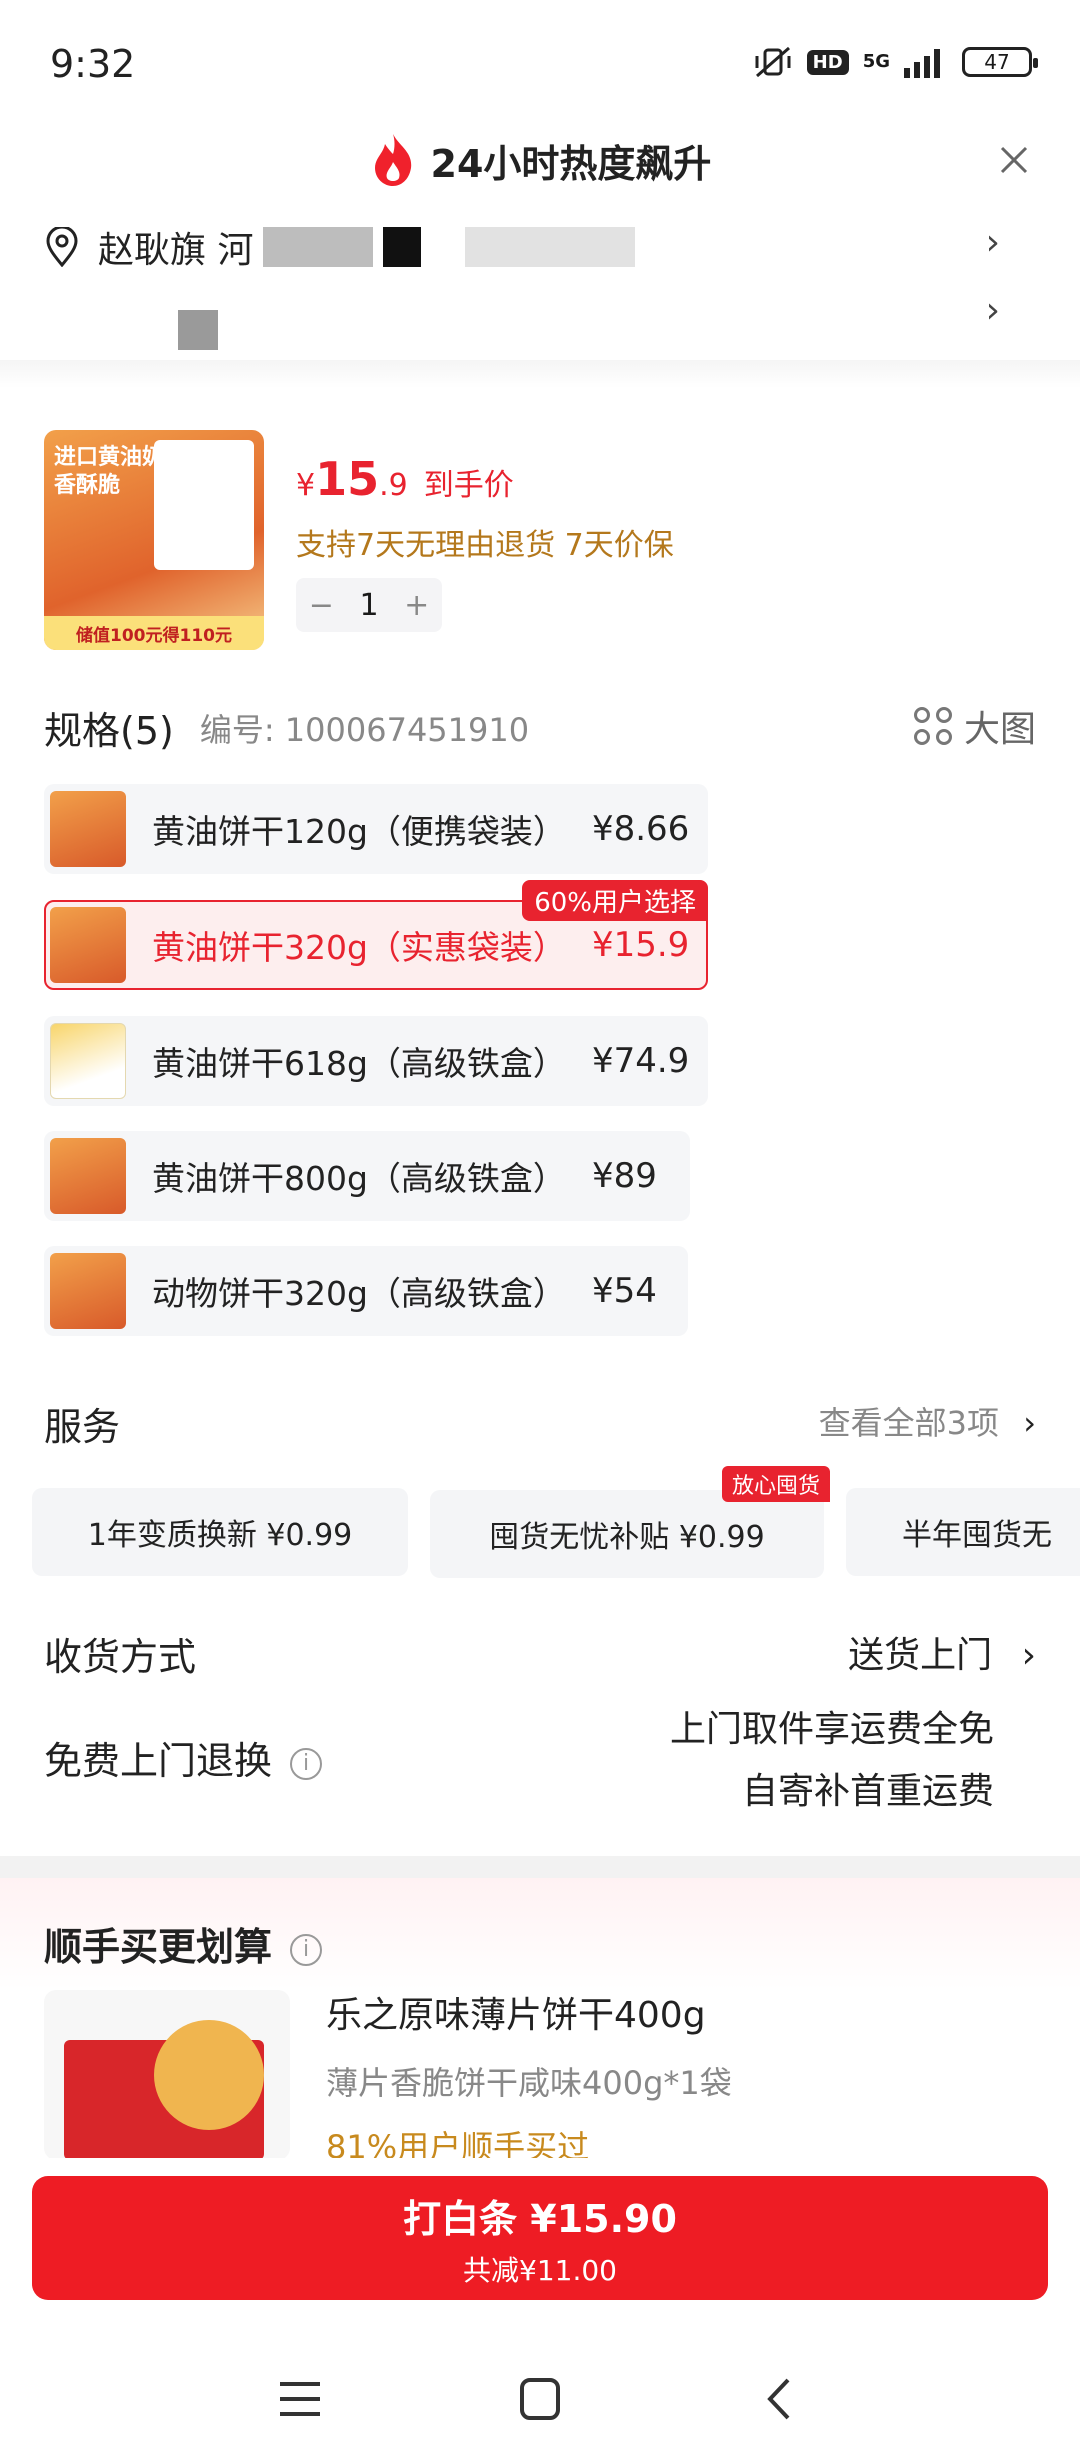  I want to click on price: ¥ 15 .9 到手价, so click(405, 479).